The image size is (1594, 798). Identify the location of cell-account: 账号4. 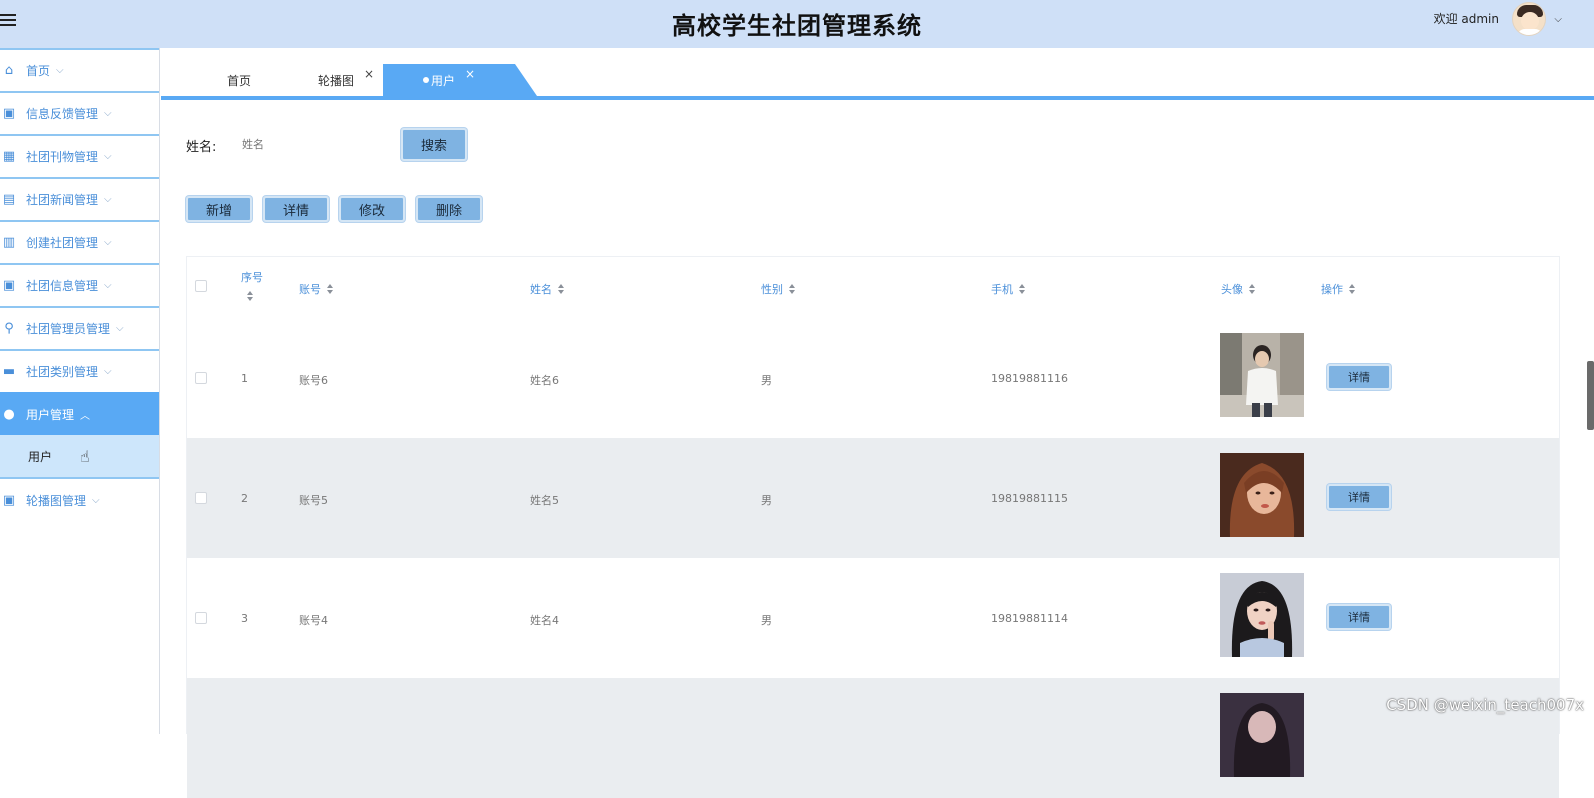
(313, 620).